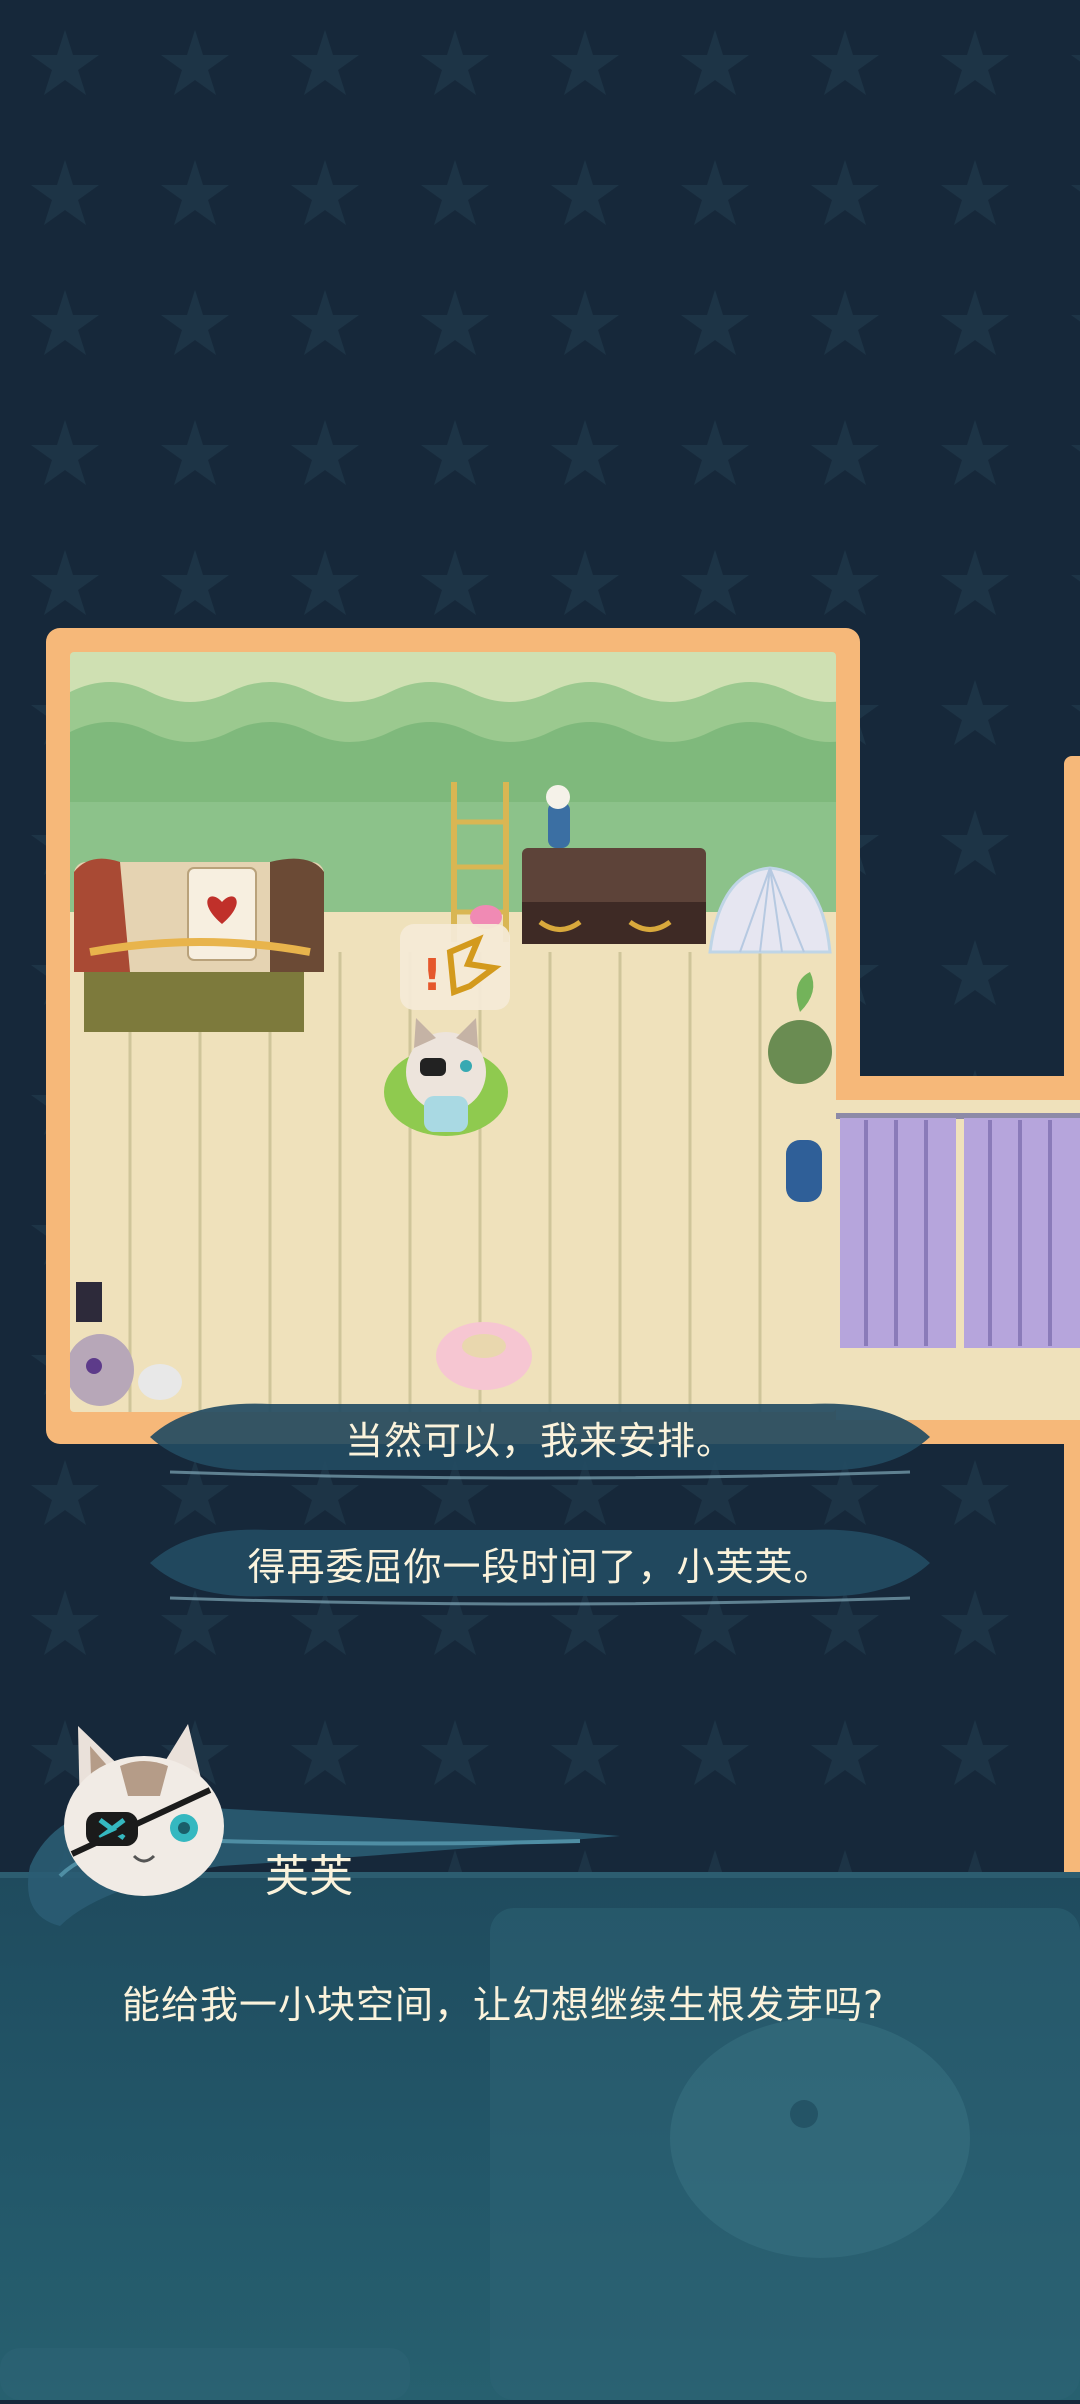 This screenshot has height=2404, width=1080. I want to click on lavender-curtains, so click(958, 1260).